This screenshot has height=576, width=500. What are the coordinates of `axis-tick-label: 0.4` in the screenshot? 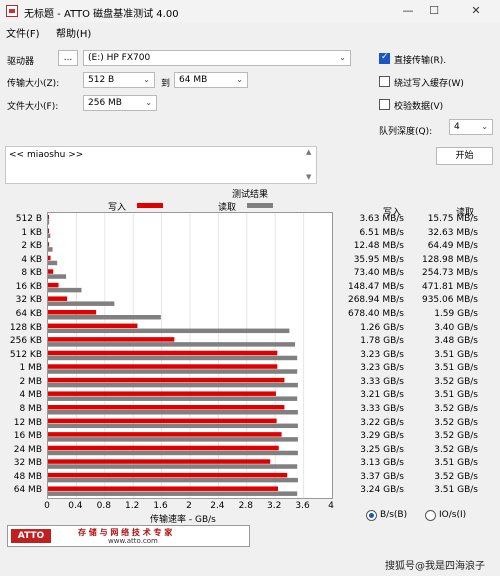 It's located at (75, 506).